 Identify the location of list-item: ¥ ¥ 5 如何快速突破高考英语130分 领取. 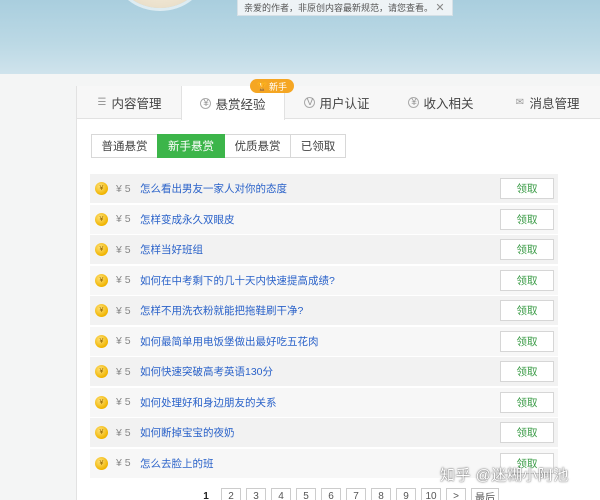
(345, 372).